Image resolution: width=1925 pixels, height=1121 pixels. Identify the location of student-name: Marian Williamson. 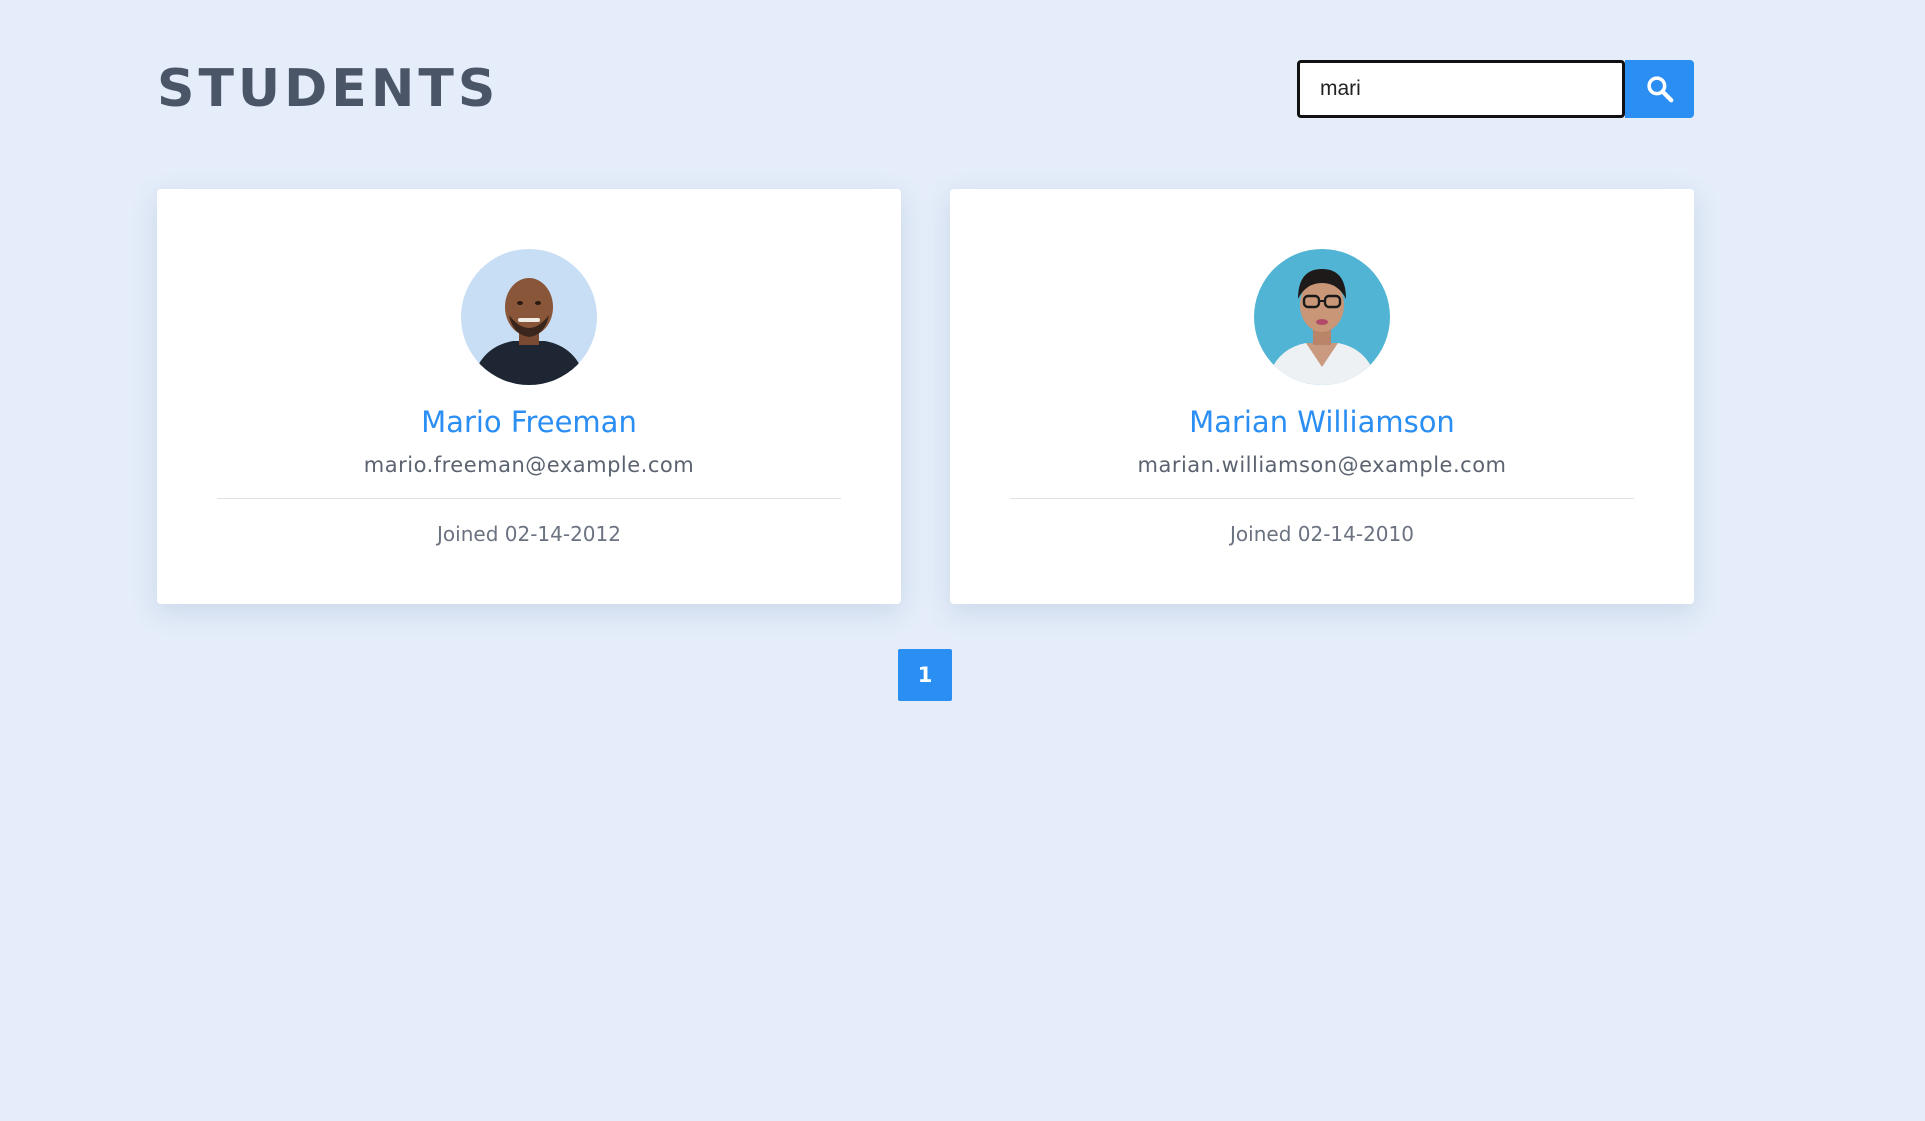
(1322, 422).